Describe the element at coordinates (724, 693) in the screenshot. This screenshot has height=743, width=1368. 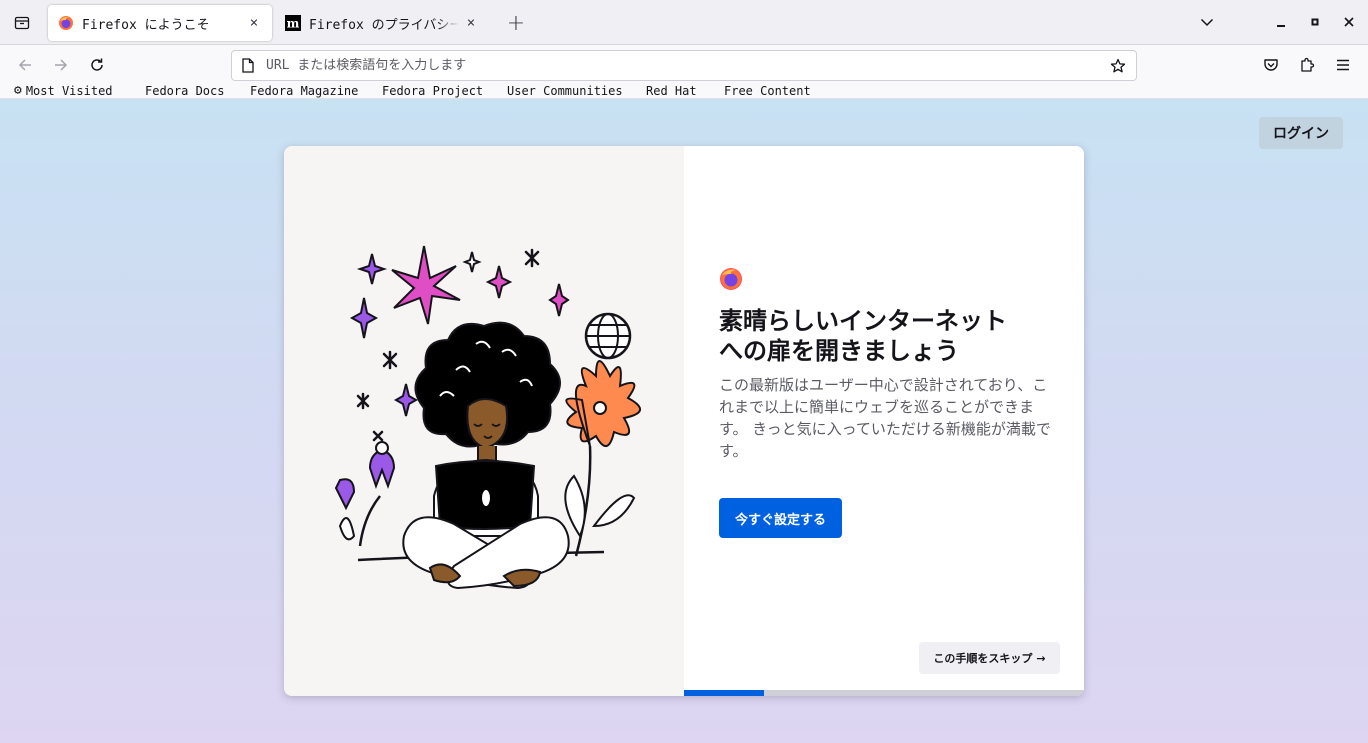
I see `progress-fill` at that location.